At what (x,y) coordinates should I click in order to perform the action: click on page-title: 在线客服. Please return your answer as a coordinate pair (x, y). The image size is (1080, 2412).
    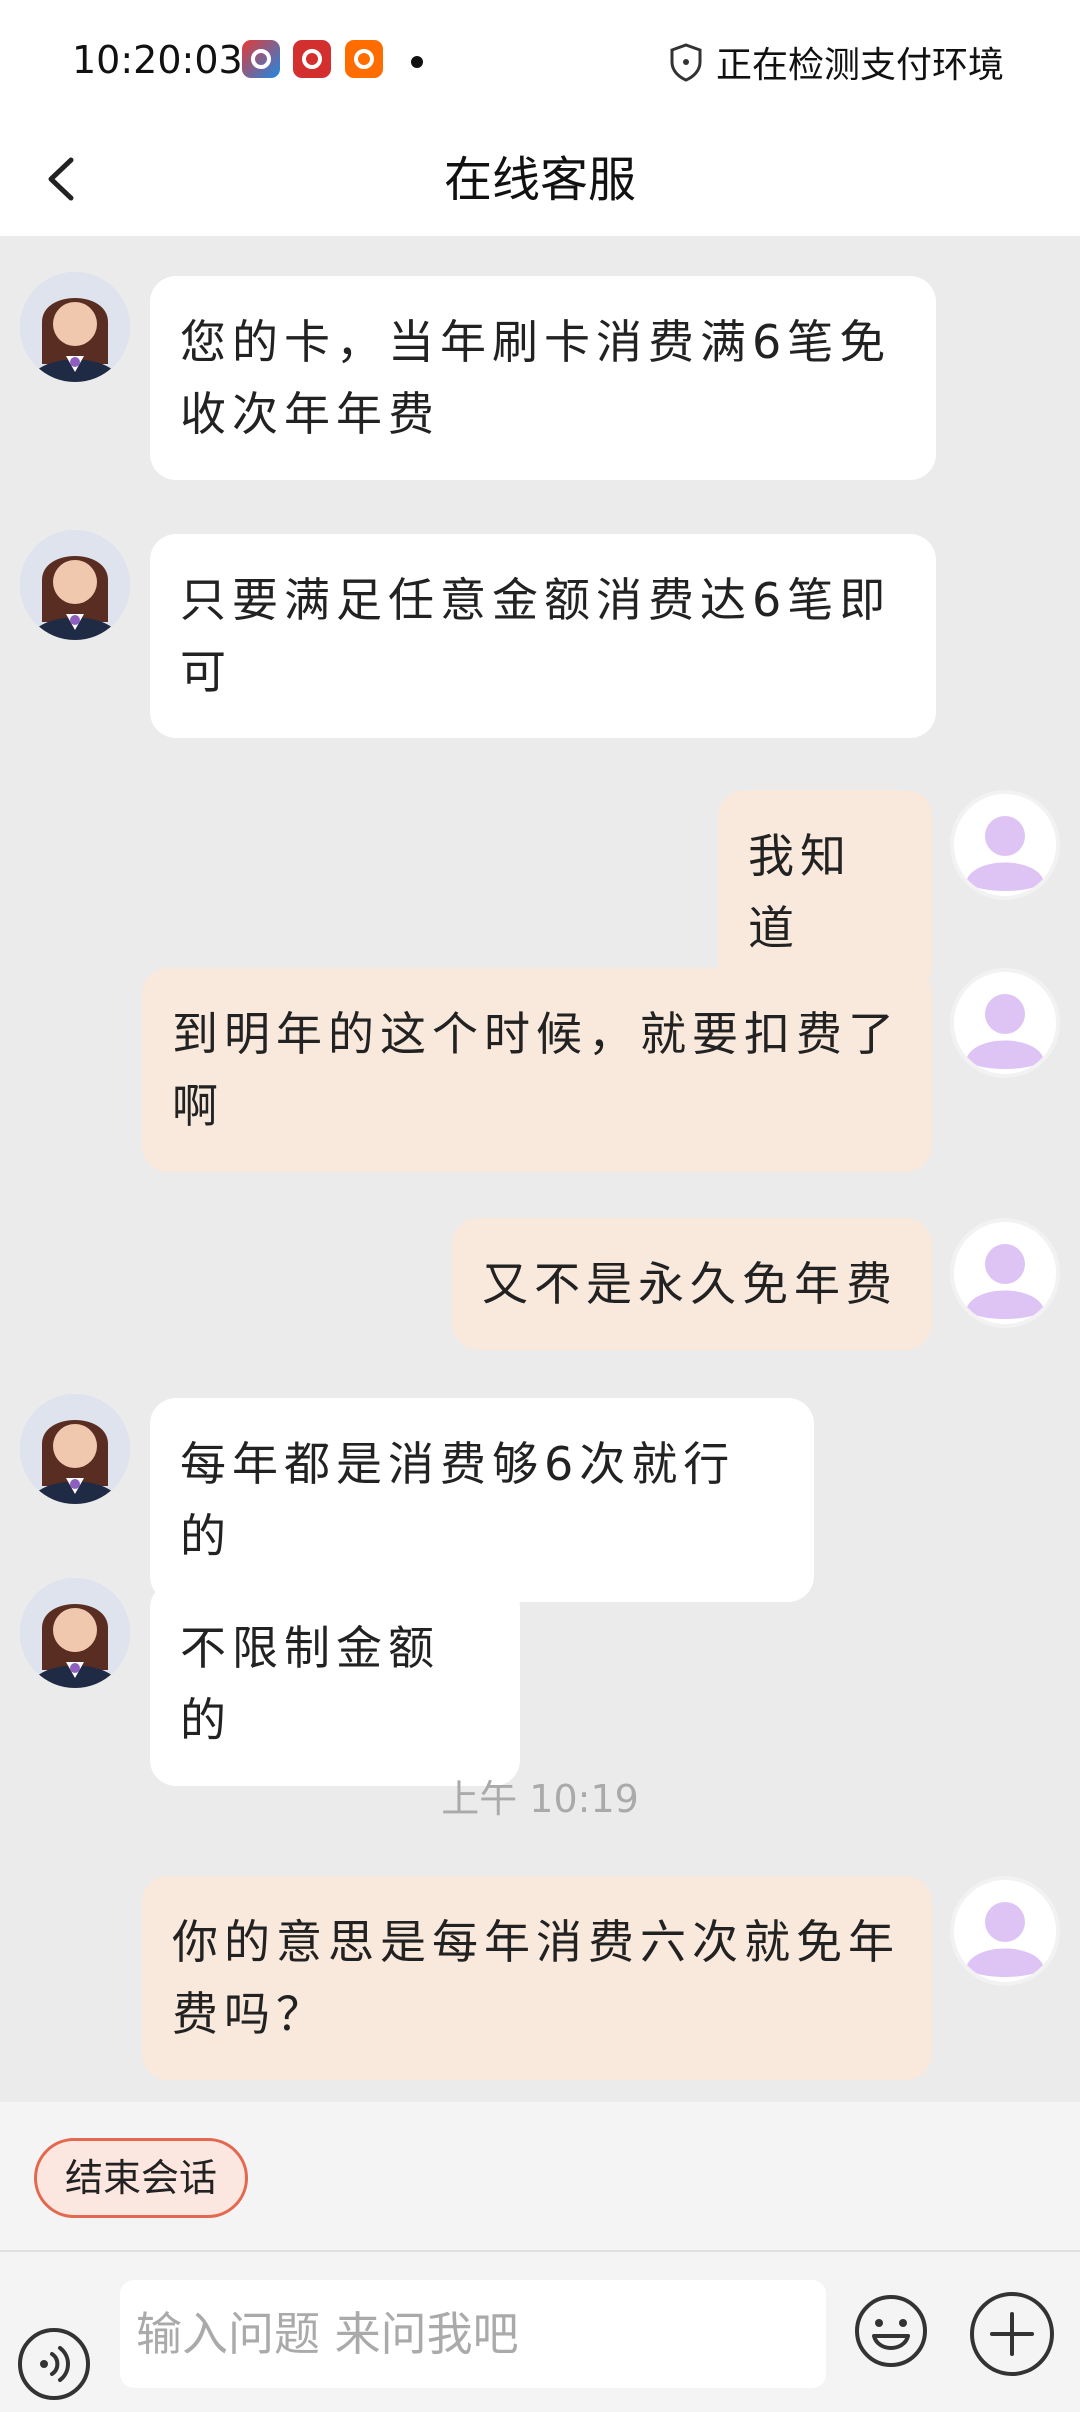
    Looking at the image, I should click on (539, 180).